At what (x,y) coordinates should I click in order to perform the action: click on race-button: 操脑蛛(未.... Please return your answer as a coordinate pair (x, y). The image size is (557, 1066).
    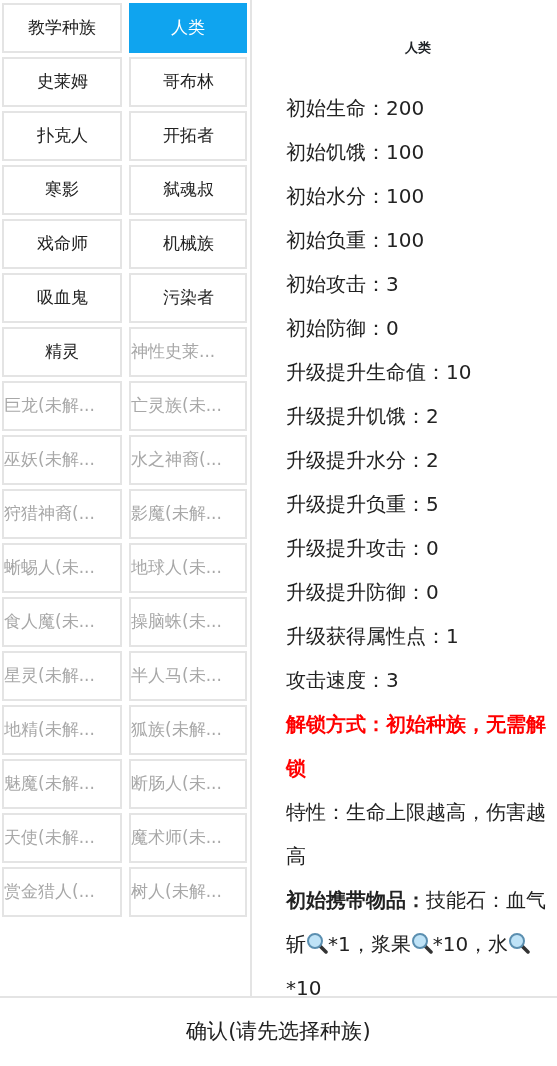
    Looking at the image, I should click on (188, 622).